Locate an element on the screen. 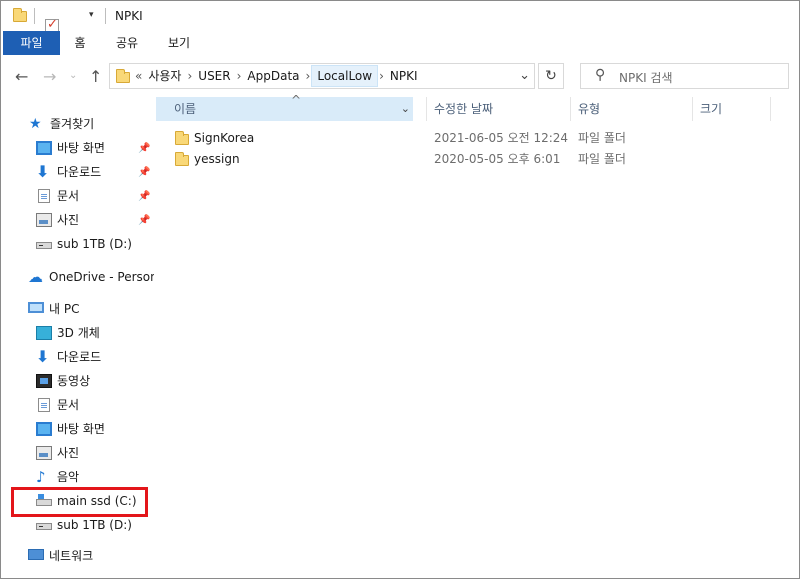 The height and width of the screenshot is (579, 800). network-icon is located at coordinates (36, 554).